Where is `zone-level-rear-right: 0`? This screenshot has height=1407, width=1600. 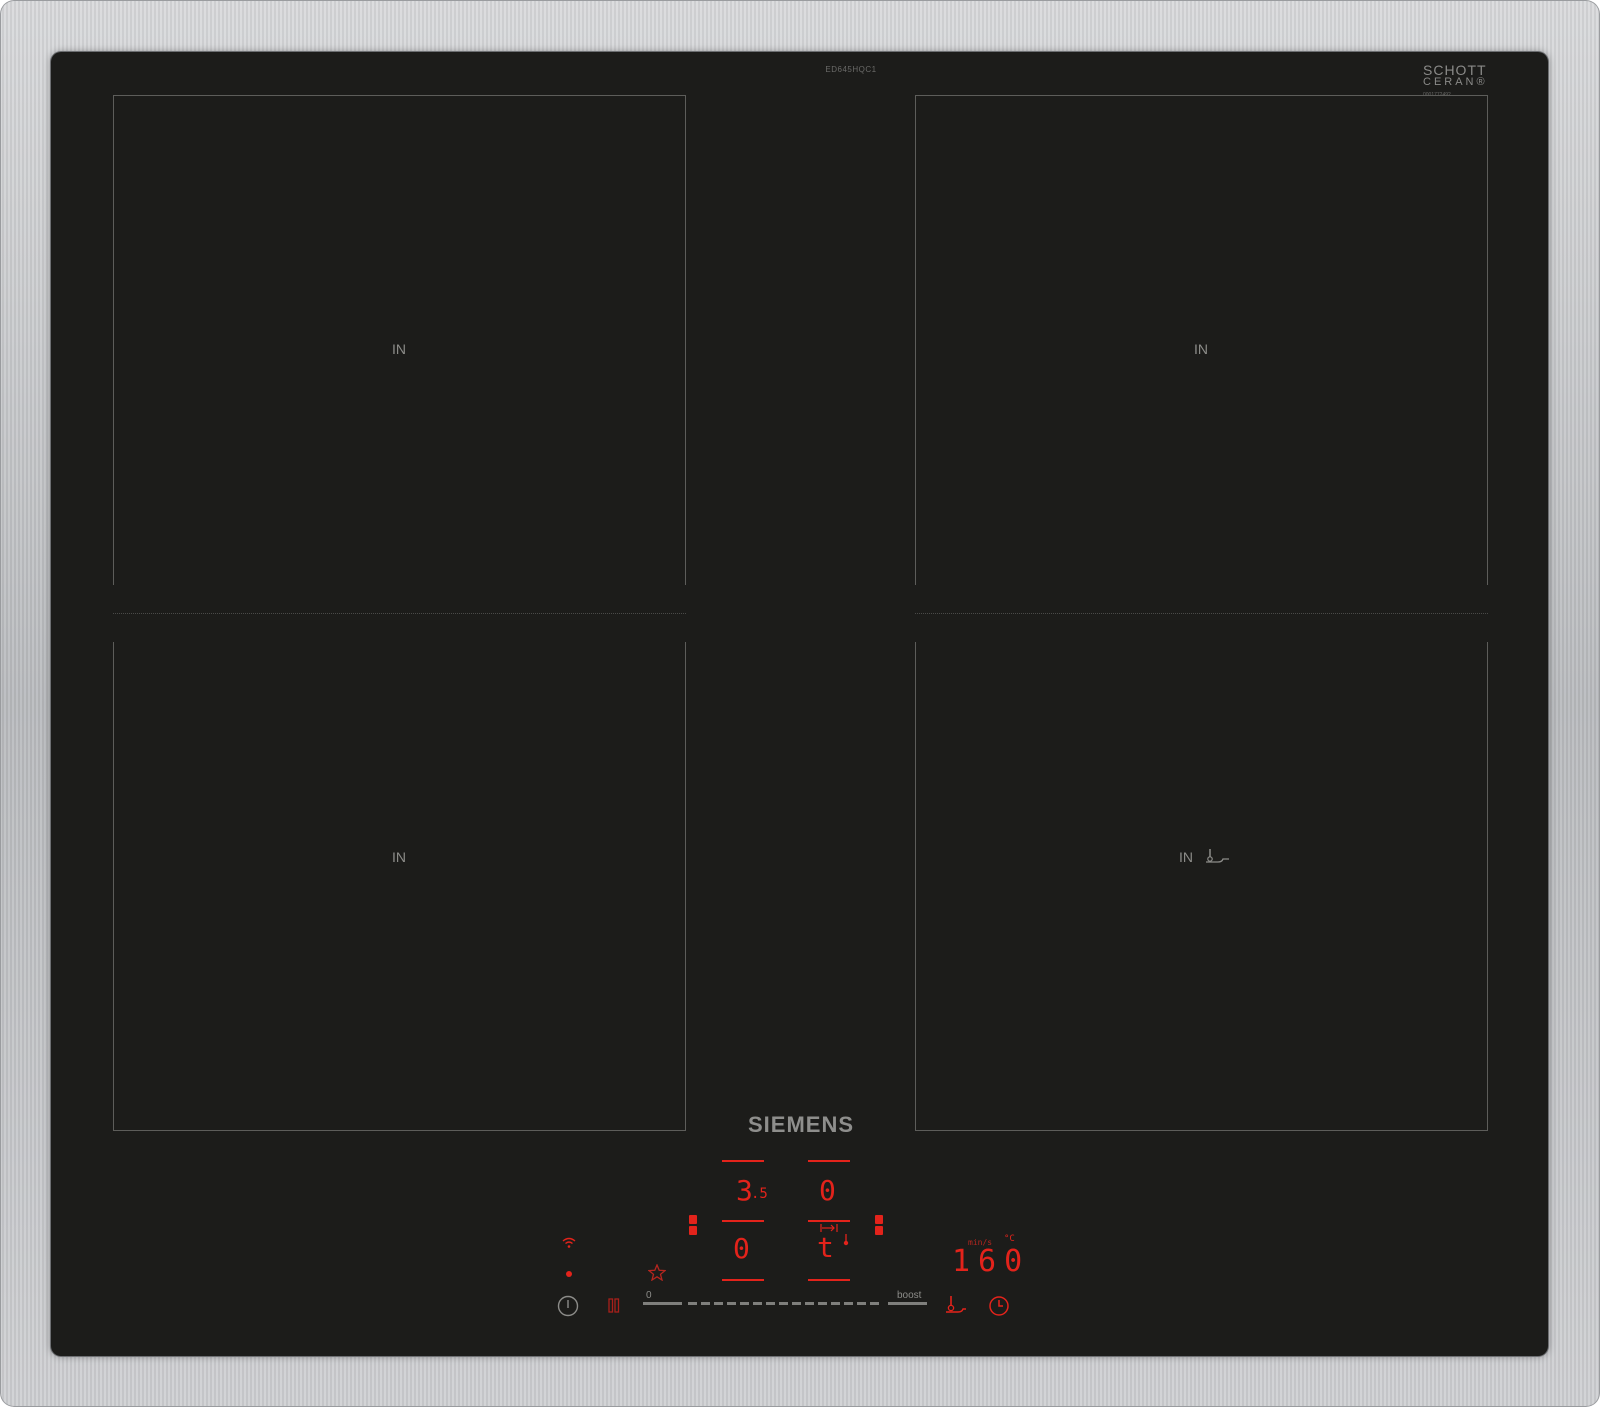 zone-level-rear-right: 0 is located at coordinates (827, 1190).